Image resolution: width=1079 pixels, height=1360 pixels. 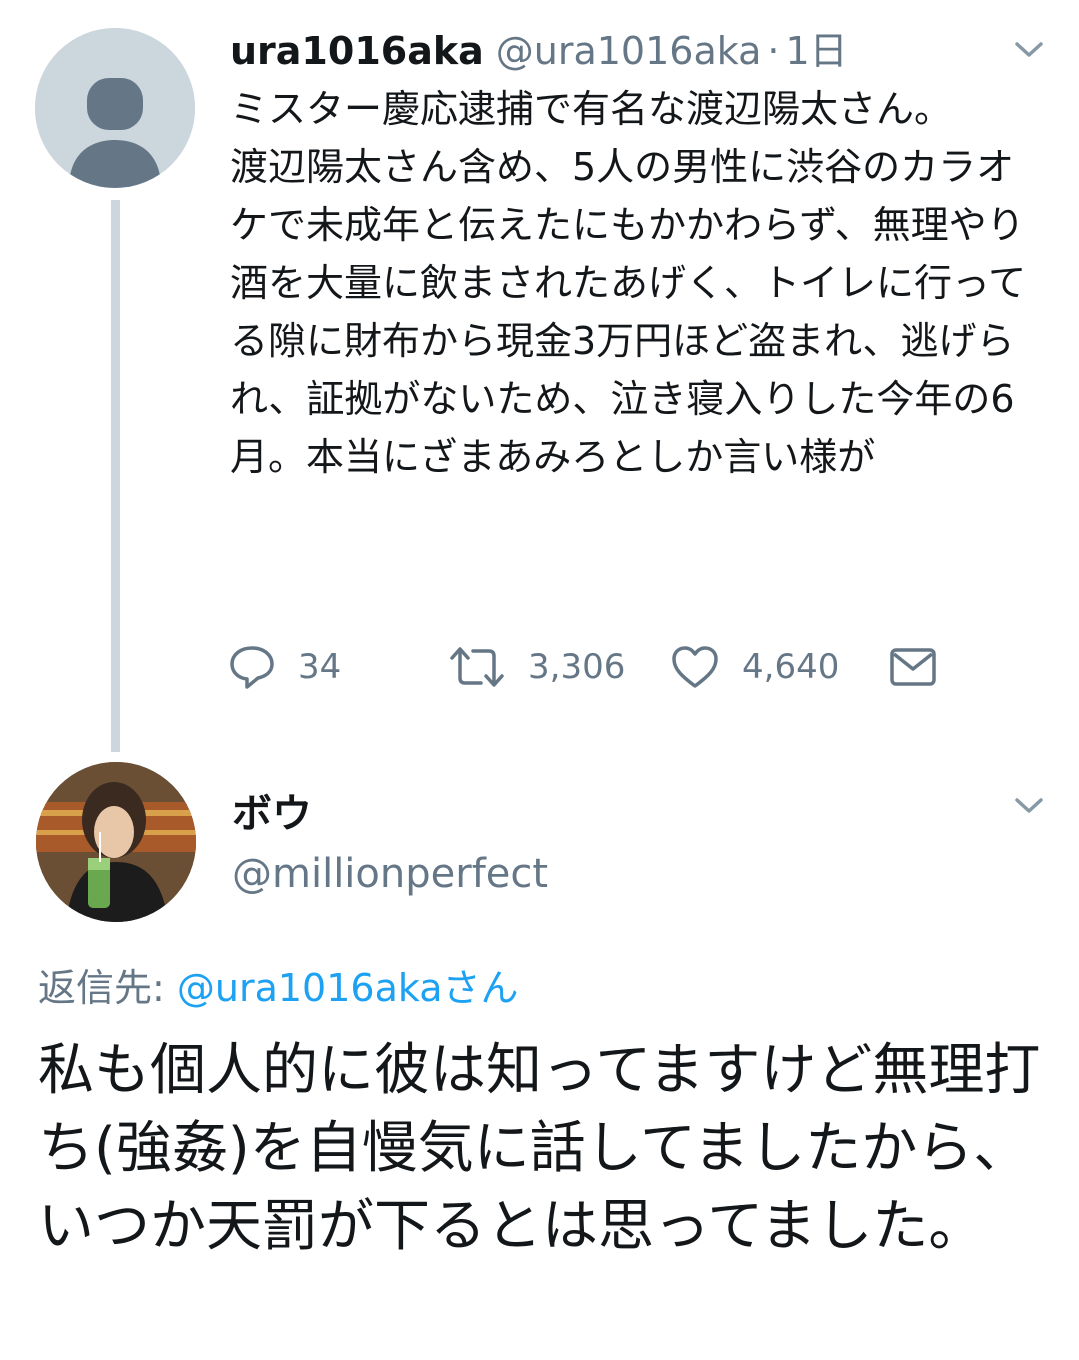 I want to click on tweet-header: ura1016aka @ura1016aka · 1日, so click(x=539, y=51).